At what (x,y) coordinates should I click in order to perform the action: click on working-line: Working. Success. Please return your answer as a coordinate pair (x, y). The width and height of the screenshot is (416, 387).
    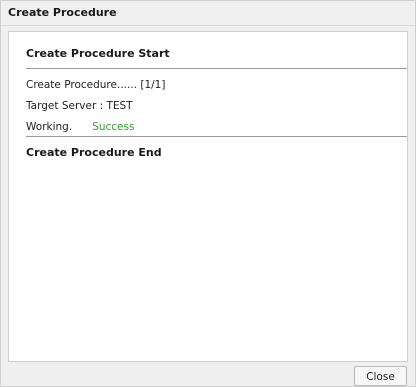
    Looking at the image, I should click on (80, 127).